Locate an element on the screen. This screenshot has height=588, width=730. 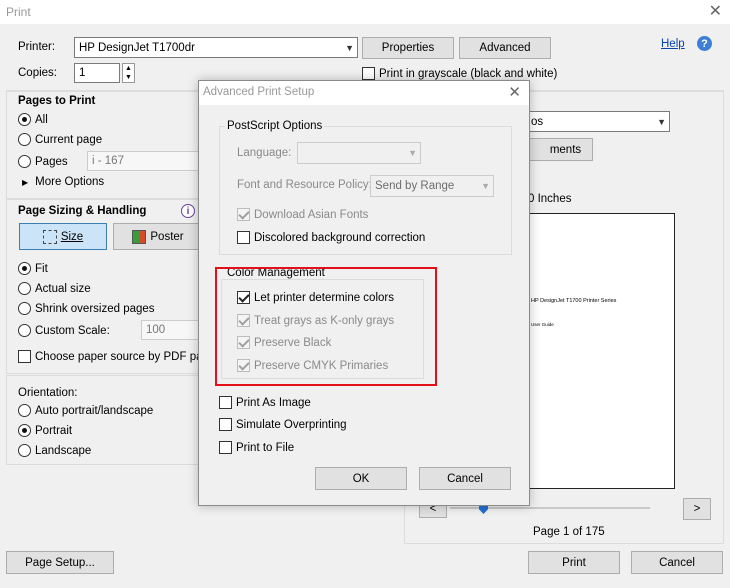
print-as-image-checkbox: Print As Image is located at coordinates (265, 402).